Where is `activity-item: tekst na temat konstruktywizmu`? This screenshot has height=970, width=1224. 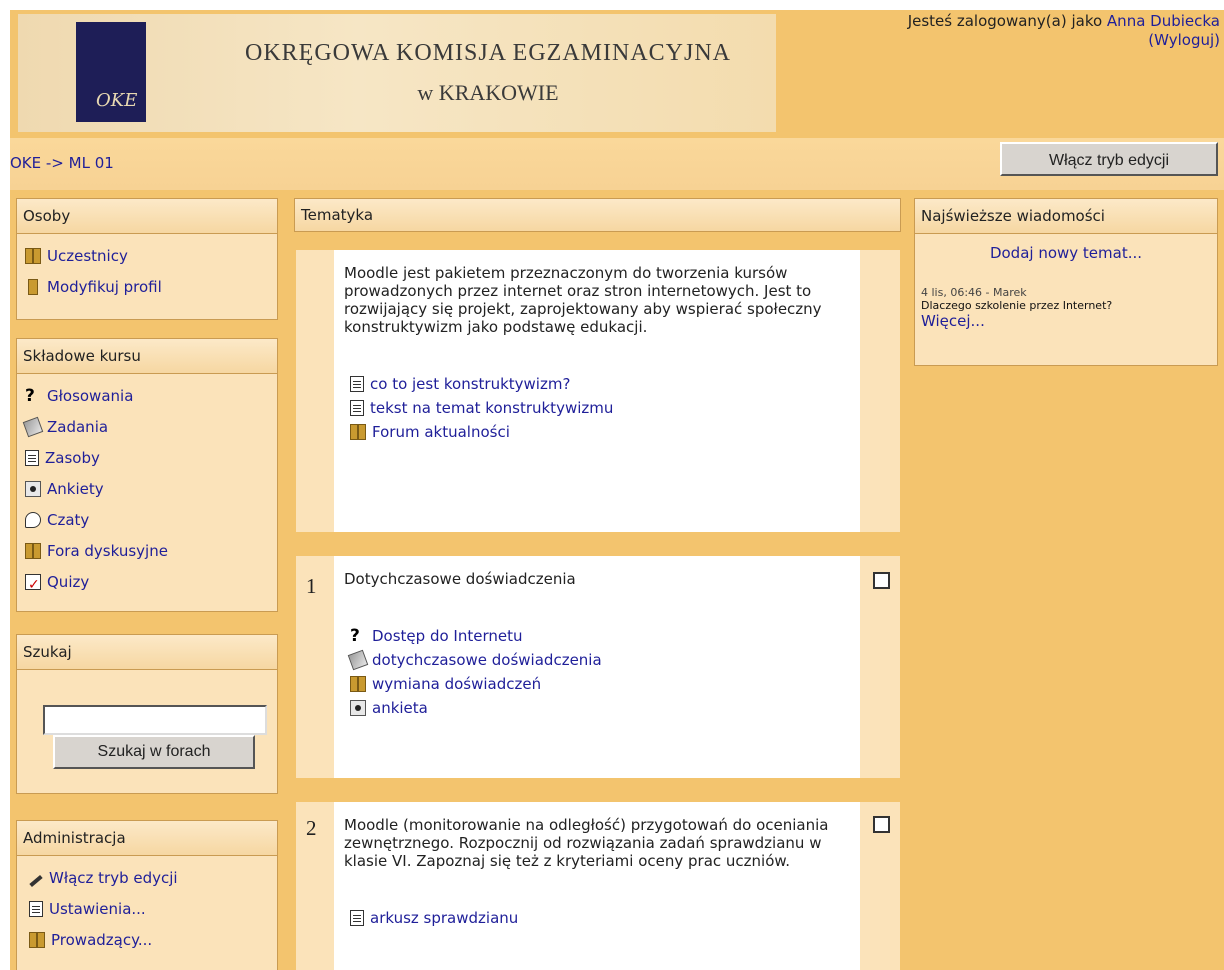
activity-item: tekst na temat konstruktywizmu is located at coordinates (597, 408).